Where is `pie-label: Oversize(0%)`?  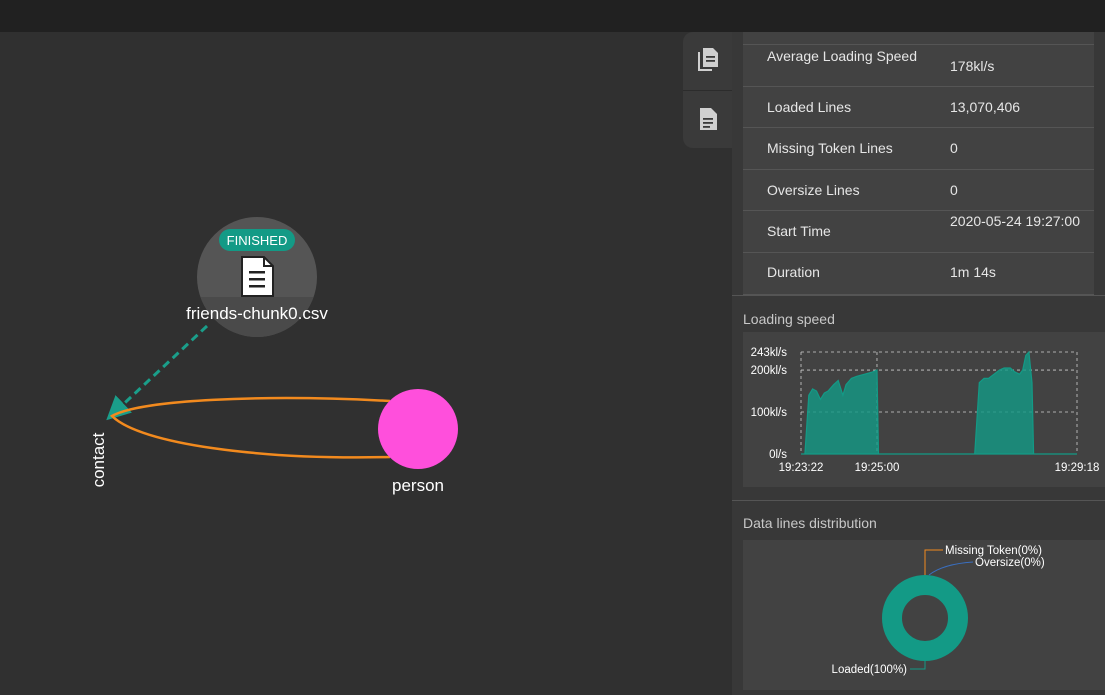
pie-label: Oversize(0%) is located at coordinates (1010, 563).